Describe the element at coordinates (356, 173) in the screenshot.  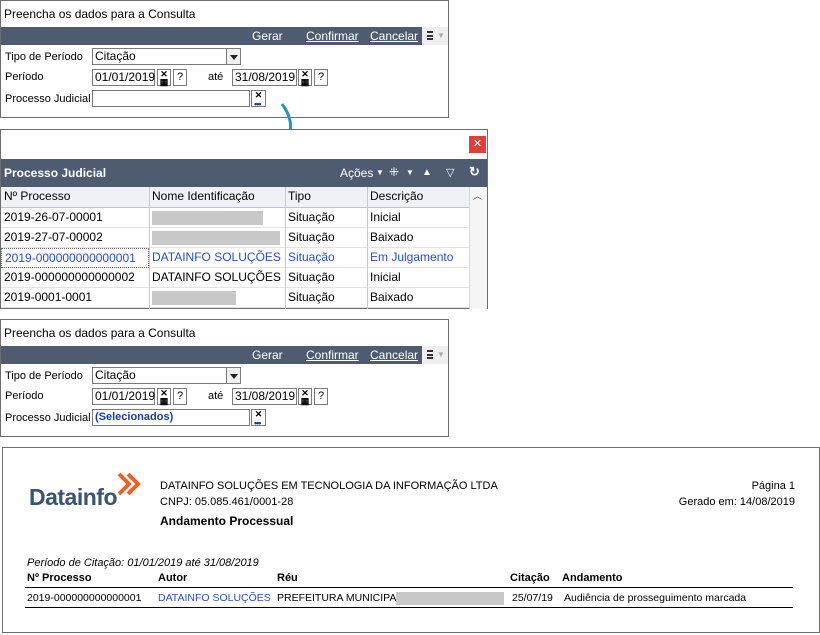
I see `acoes-menu: Ações` at that location.